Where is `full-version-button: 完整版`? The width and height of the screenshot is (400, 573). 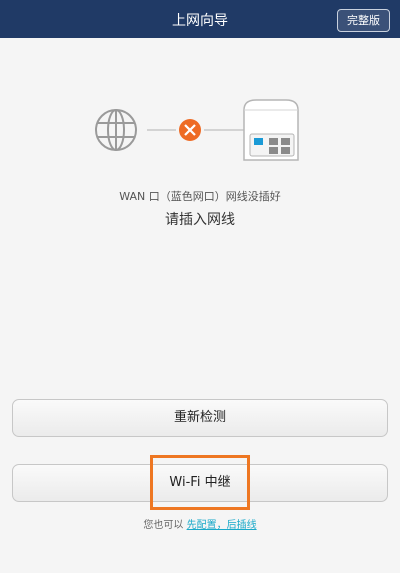 full-version-button: 完整版 is located at coordinates (363, 20).